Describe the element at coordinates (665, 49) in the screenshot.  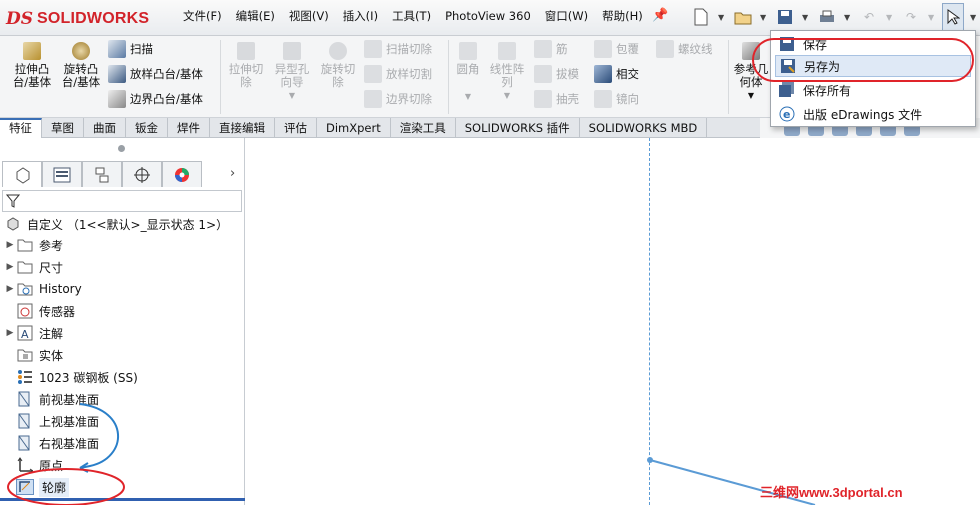
I see `helix-icon` at that location.